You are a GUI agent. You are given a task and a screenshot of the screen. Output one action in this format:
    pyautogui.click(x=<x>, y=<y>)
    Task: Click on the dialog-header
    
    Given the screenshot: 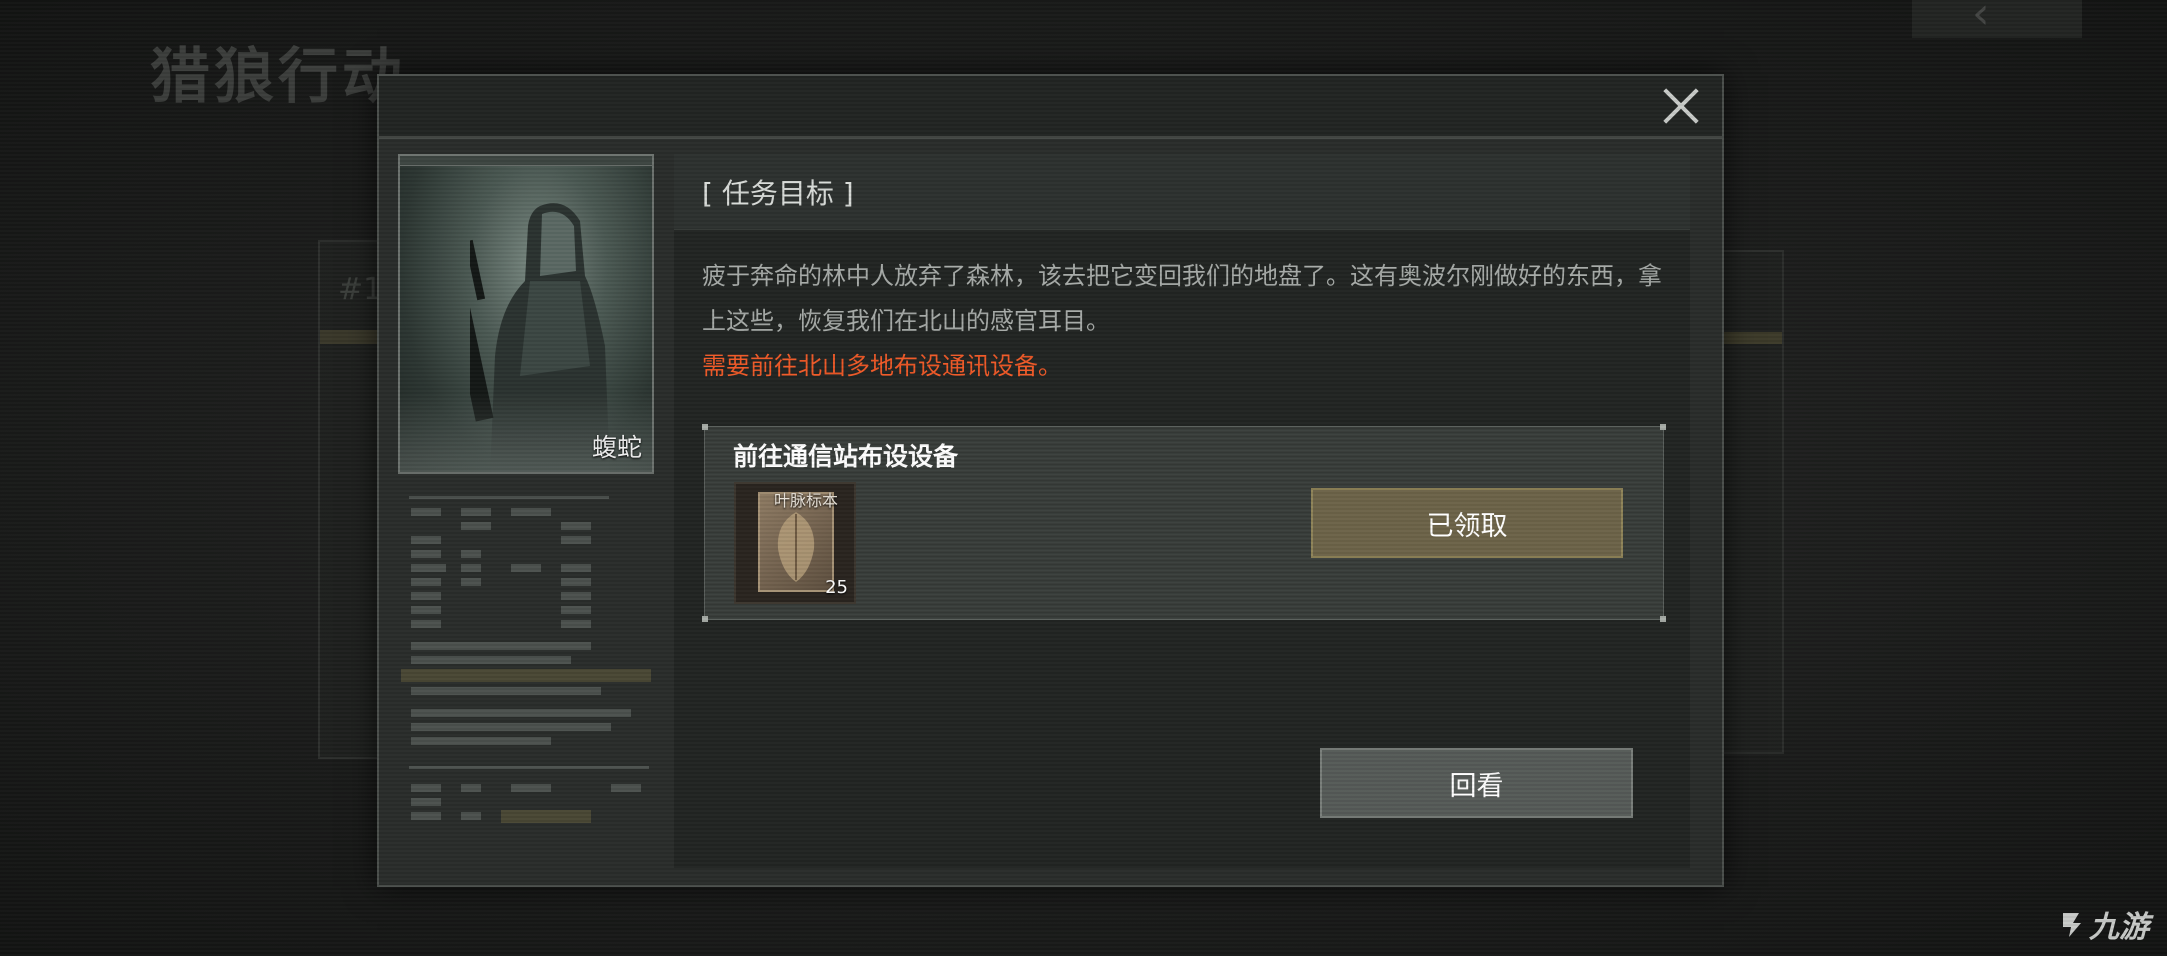 What is the action you would take?
    pyautogui.click(x=1050, y=107)
    